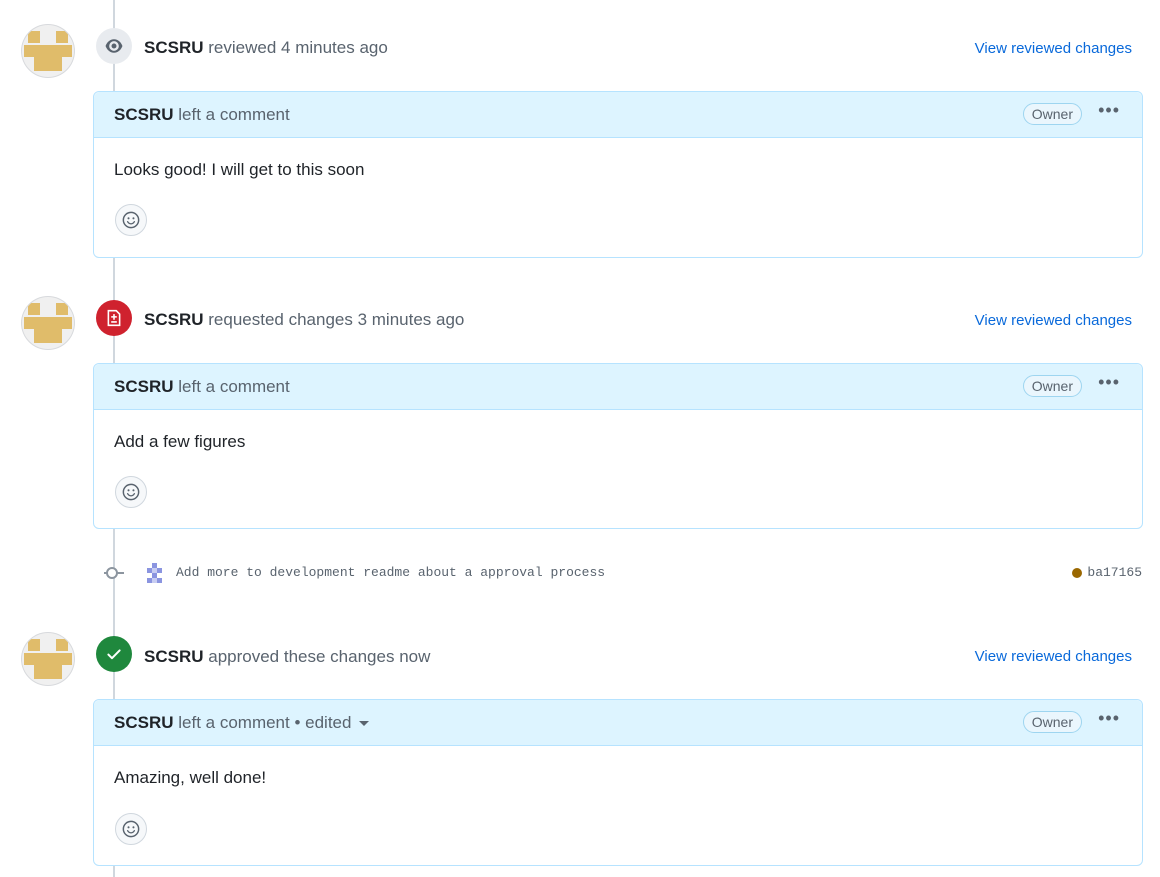 This screenshot has width=1160, height=877. Describe the element at coordinates (180, 441) in the screenshot. I see `comment-body: Add a few figures` at that location.